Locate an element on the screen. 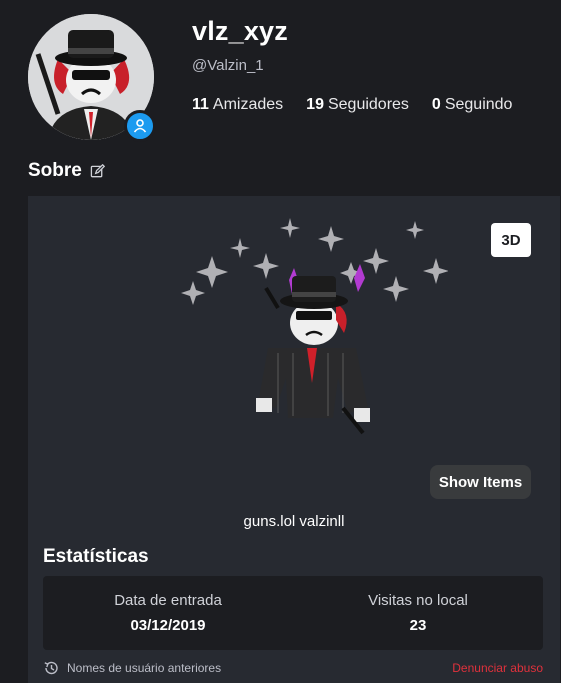 This screenshot has height=683, width=561. followers-count: 19 is located at coordinates (315, 104).